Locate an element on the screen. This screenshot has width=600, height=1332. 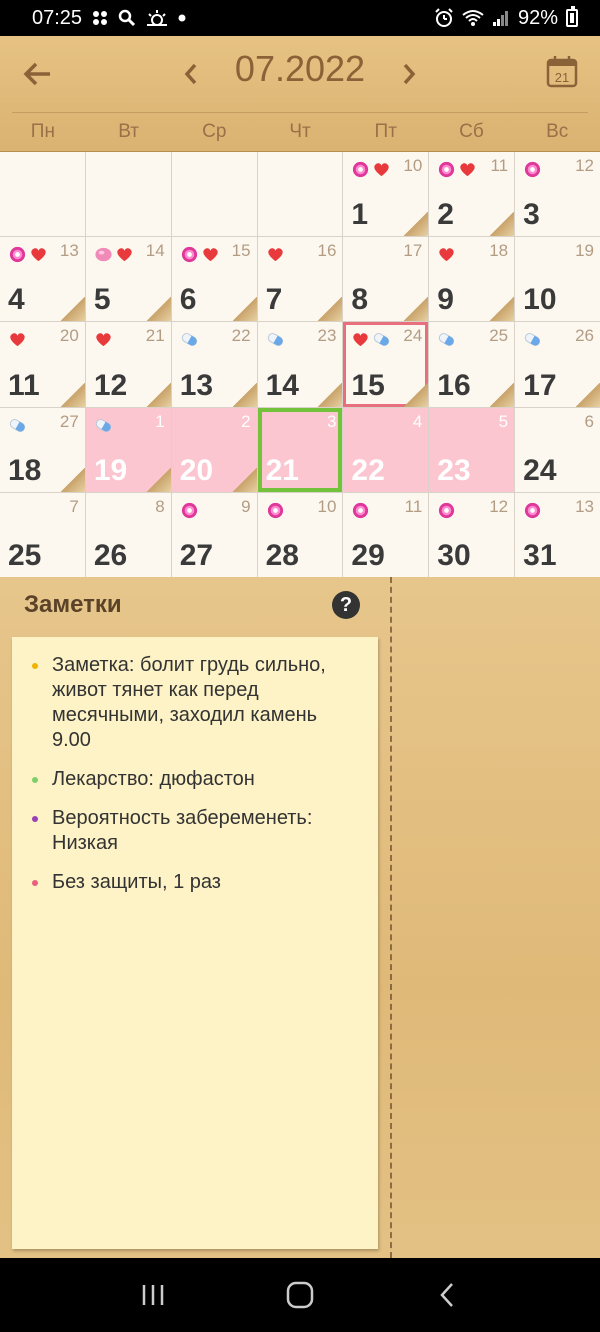
day-number: 31 is located at coordinates (540, 555).